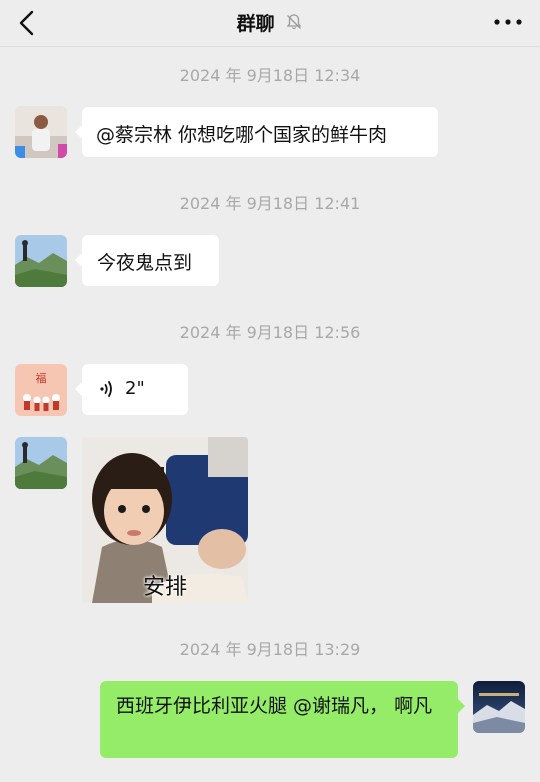 Image resolution: width=540 pixels, height=782 pixels. Describe the element at coordinates (499, 707) in the screenshot. I see `my-avatar` at that location.